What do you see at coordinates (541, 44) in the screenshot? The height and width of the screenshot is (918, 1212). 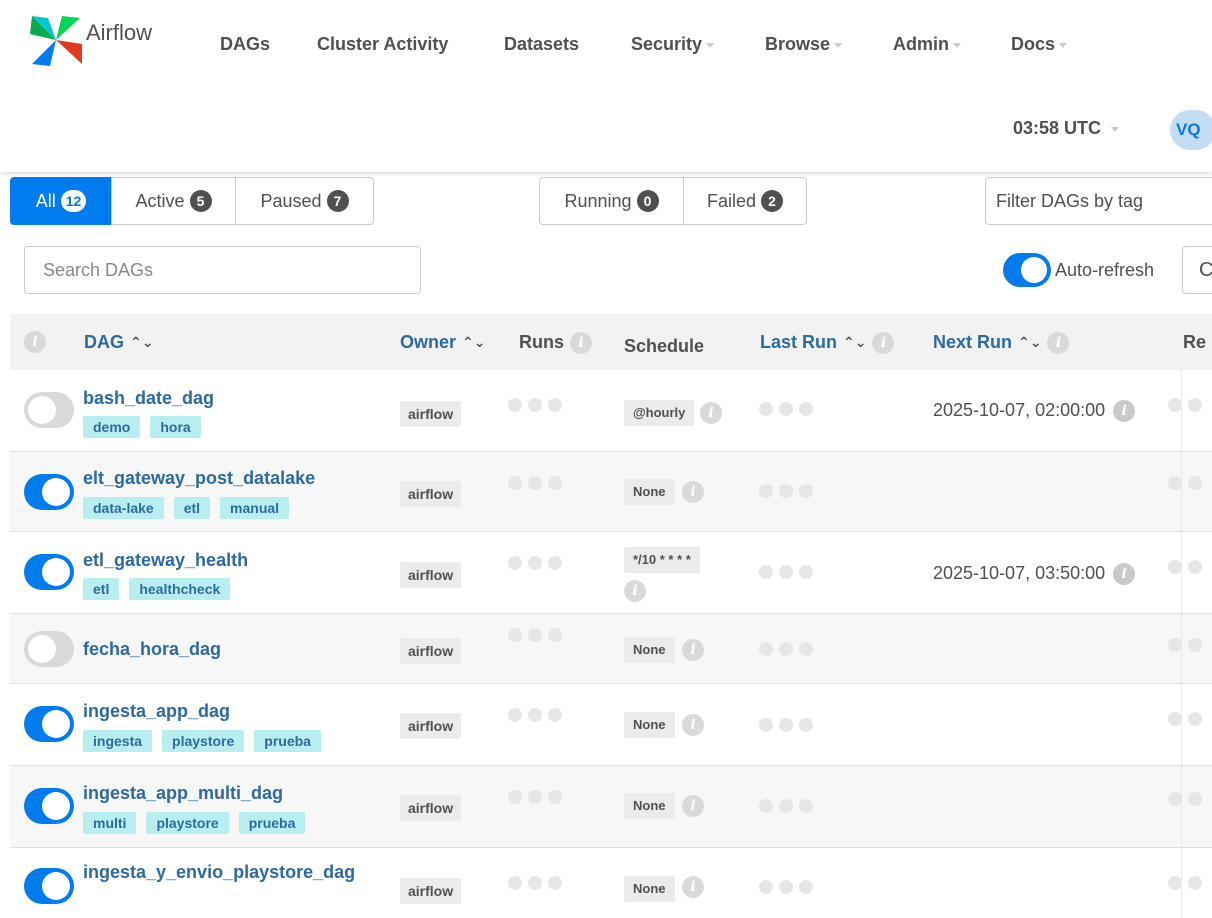 I see `nav-datasets: Datasets` at bounding box center [541, 44].